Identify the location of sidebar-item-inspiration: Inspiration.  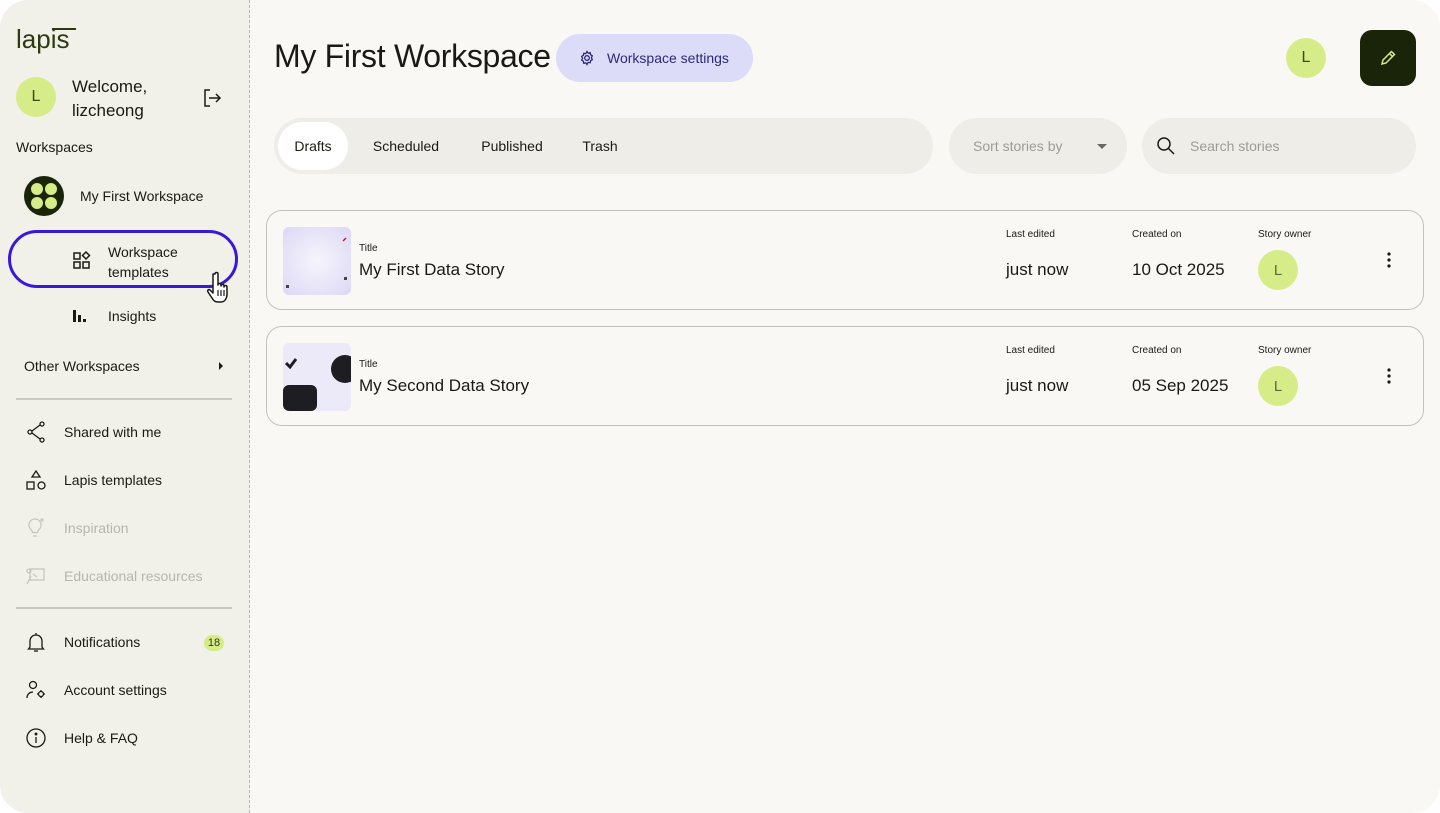
(76, 528).